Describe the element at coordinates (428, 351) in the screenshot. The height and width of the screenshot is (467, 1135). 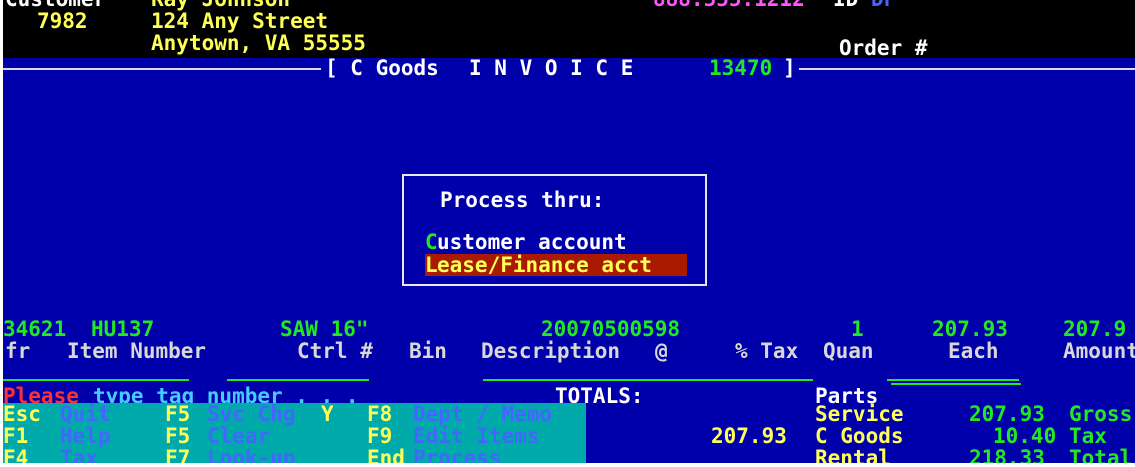
I see `col-bin: Bin` at that location.